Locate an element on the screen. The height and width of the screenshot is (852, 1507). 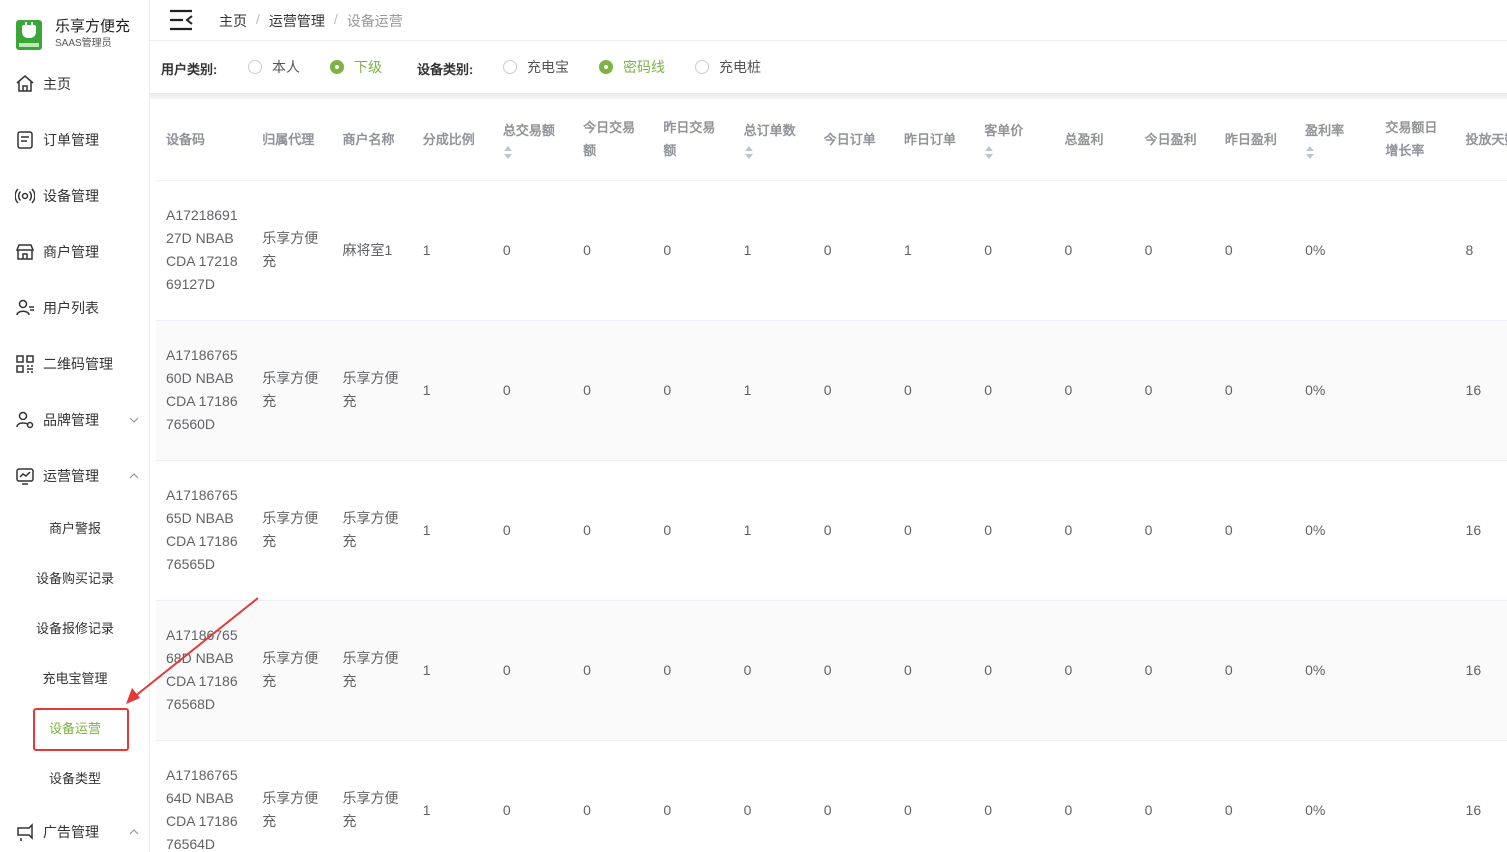
column-header: 昨日交易额 is located at coordinates (693, 140).